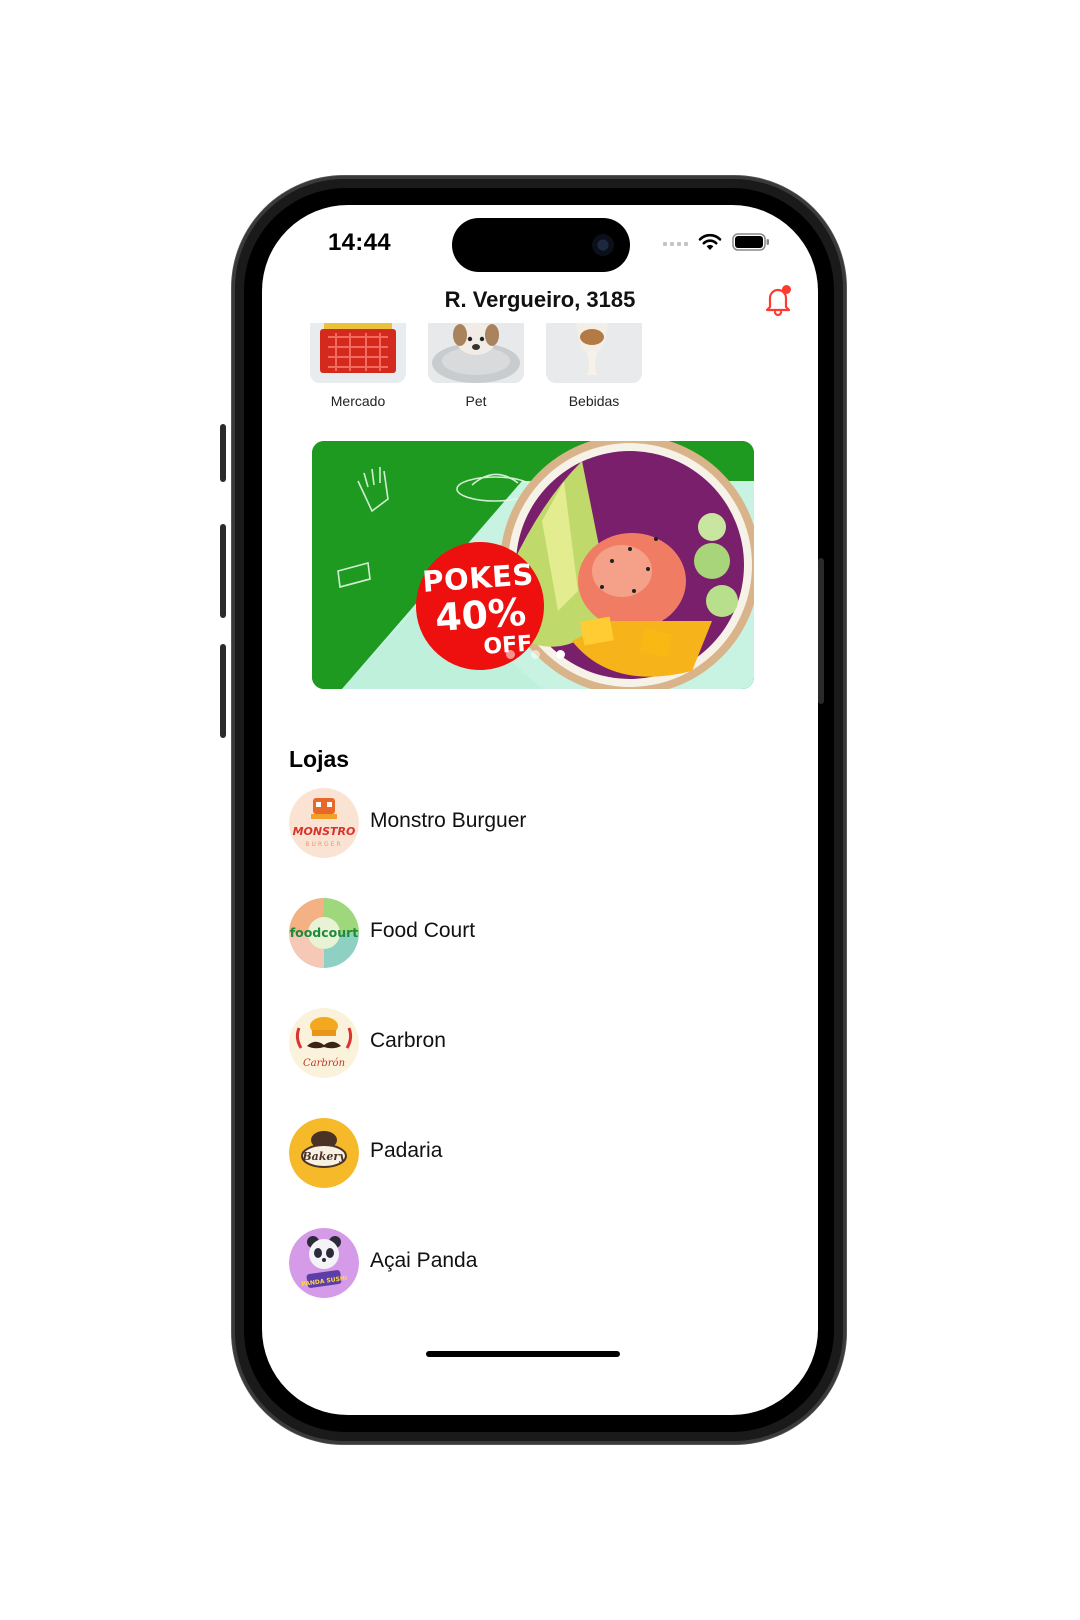  What do you see at coordinates (603, 245) in the screenshot?
I see `camera-icon` at bounding box center [603, 245].